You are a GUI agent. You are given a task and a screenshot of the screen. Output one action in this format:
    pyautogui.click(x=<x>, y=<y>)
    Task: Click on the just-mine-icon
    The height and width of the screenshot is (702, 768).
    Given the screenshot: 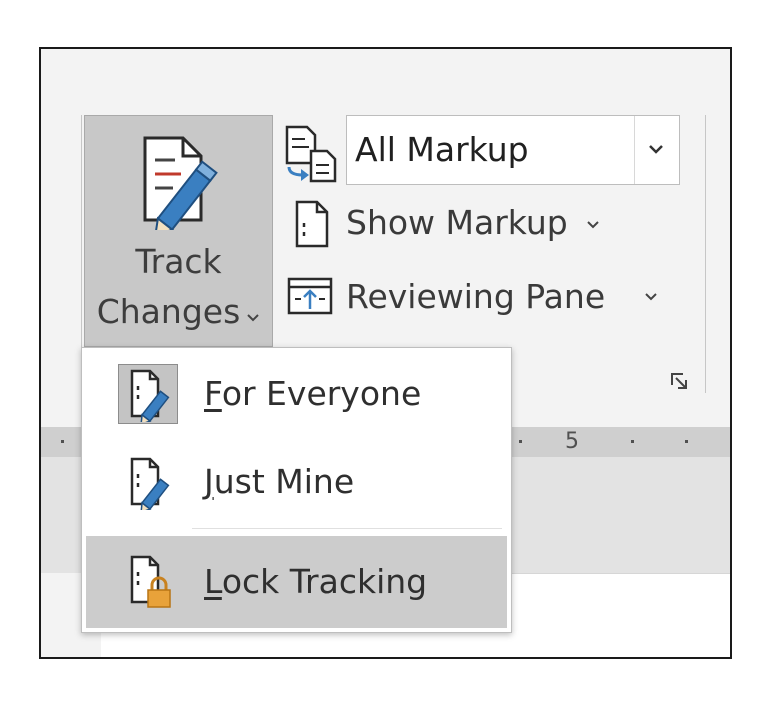 What is the action you would take?
    pyautogui.click(x=150, y=483)
    